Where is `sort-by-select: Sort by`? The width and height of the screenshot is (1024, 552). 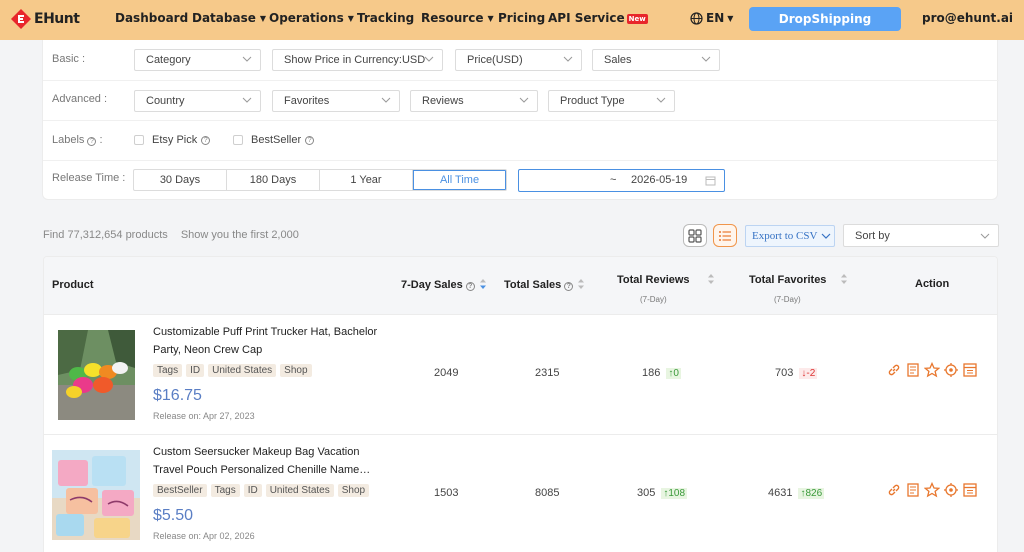
sort-by-select: Sort by is located at coordinates (921, 235).